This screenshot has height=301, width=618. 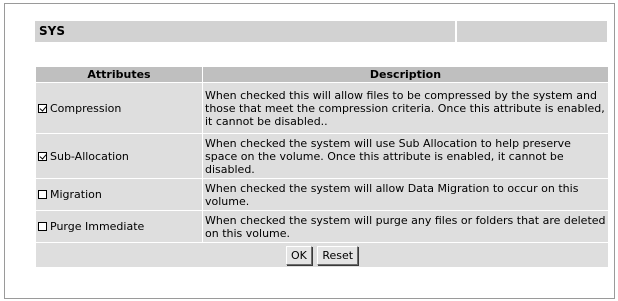 I want to click on button-row: OK Reset, so click(x=322, y=255).